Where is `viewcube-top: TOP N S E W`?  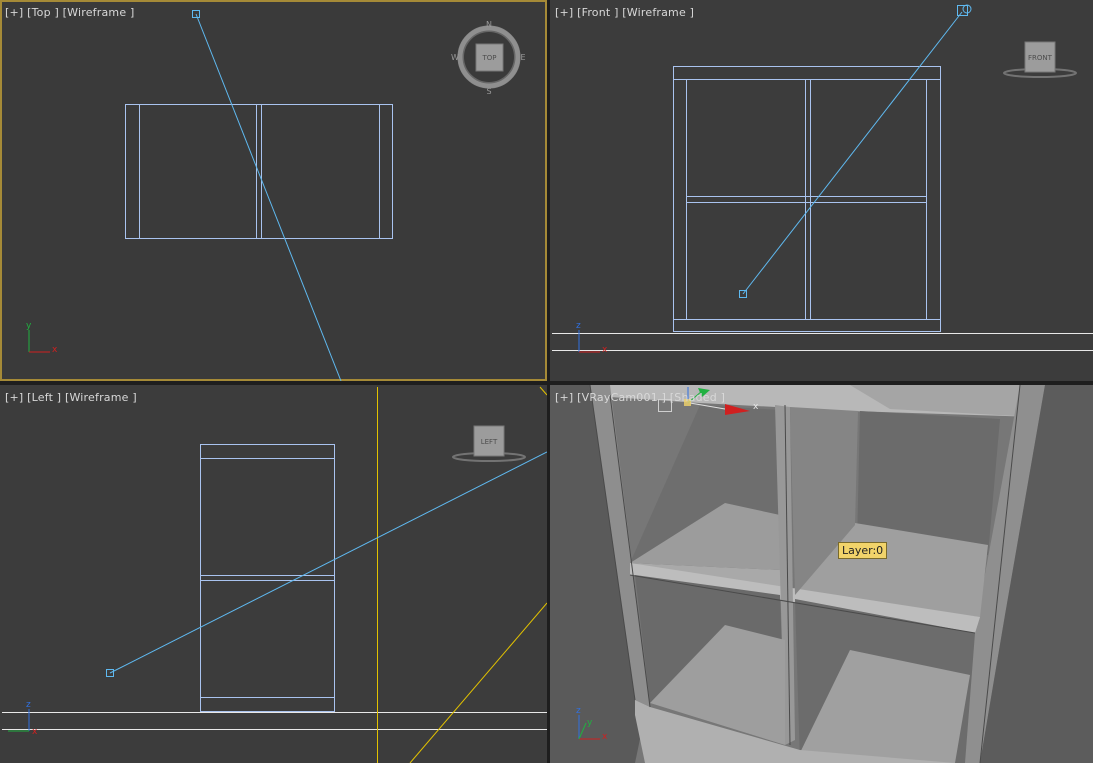 viewcube-top: TOP N S E W is located at coordinates (488, 58).